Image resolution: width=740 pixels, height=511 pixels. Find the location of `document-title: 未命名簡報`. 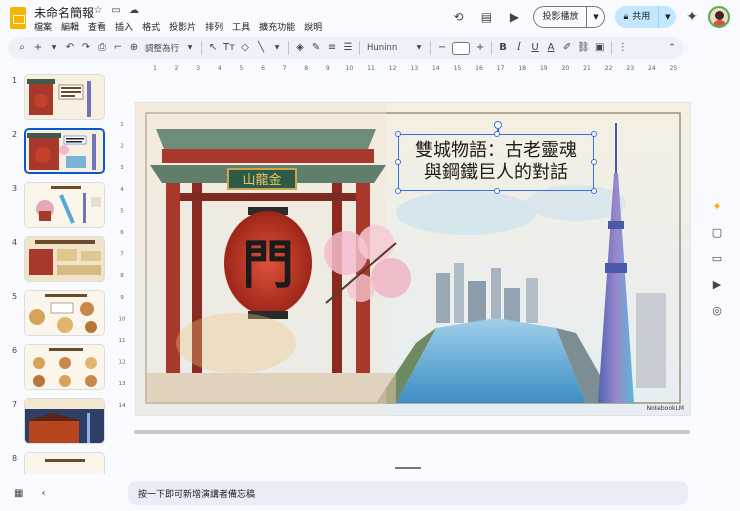

document-title: 未命名簡報 is located at coordinates (64, 12).